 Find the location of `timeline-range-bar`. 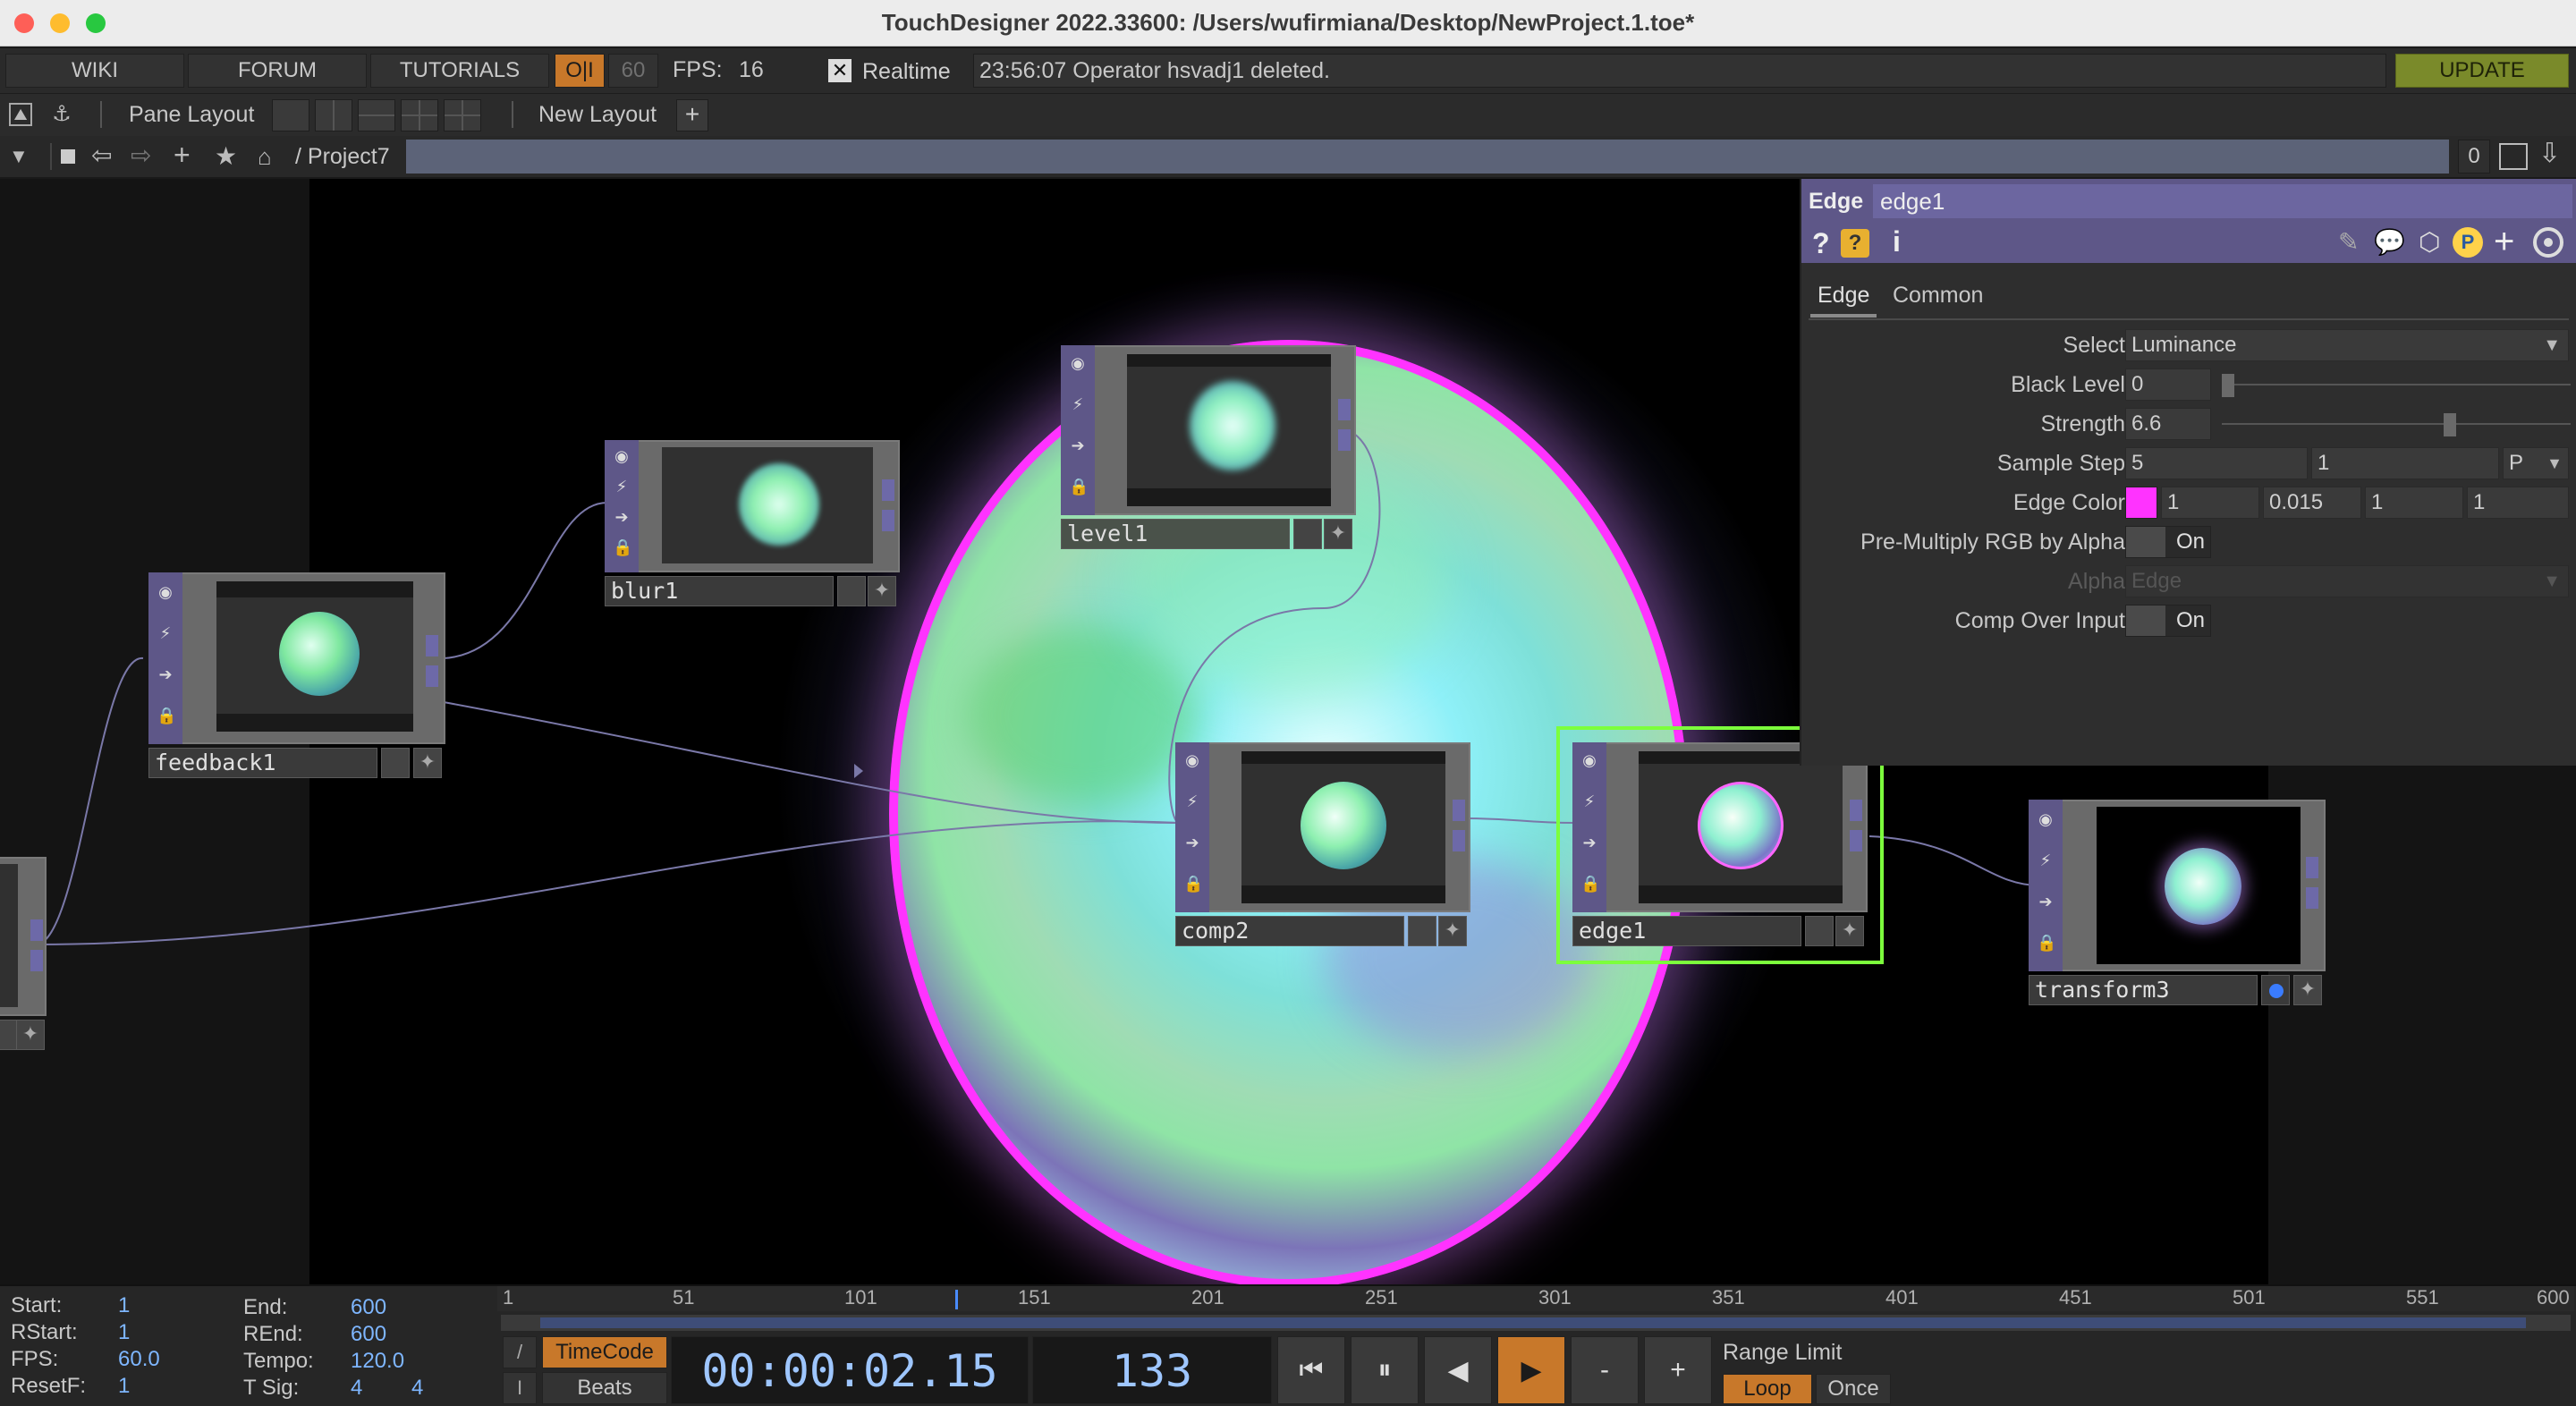

timeline-range-bar is located at coordinates (1533, 1323).